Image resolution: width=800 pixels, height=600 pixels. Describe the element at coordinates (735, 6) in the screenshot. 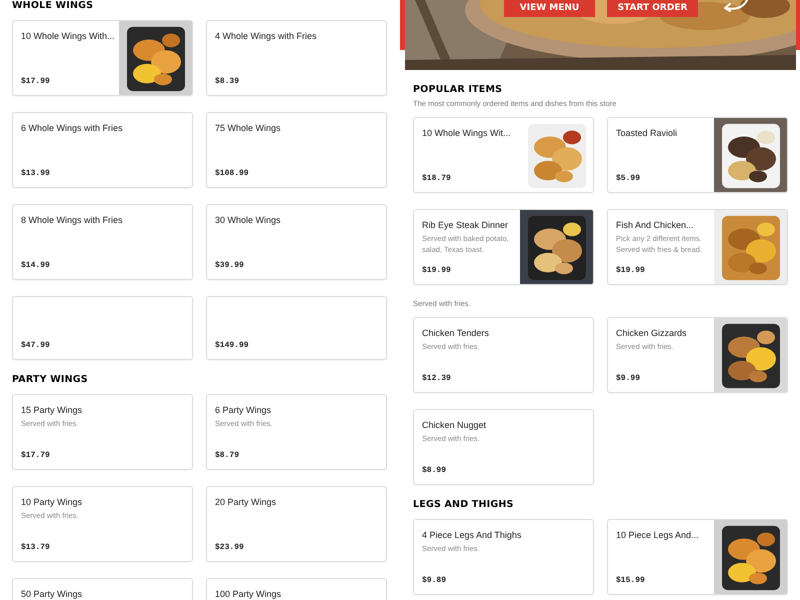

I see `arrow-icon` at that location.